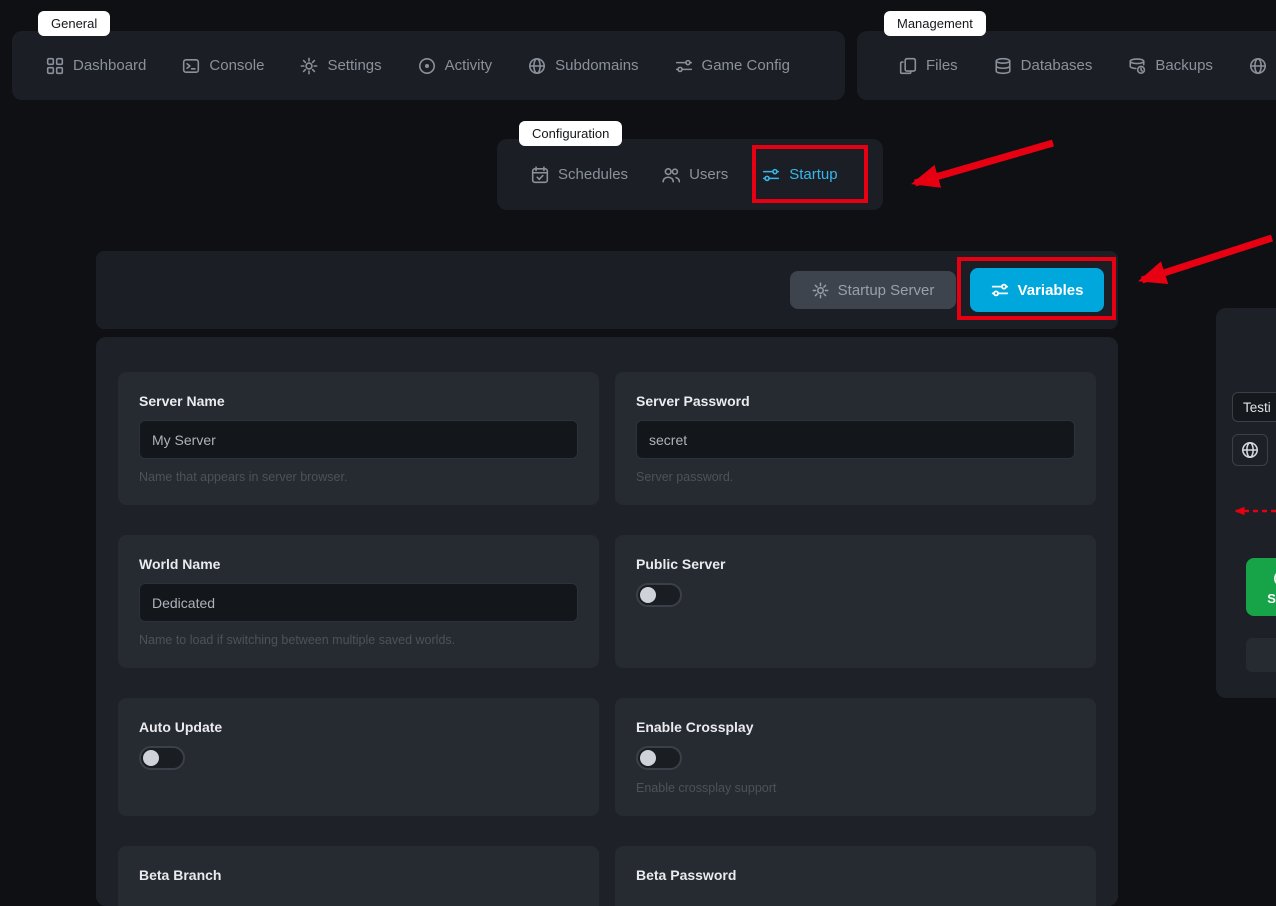  I want to click on field-title: Server Name, so click(182, 401).